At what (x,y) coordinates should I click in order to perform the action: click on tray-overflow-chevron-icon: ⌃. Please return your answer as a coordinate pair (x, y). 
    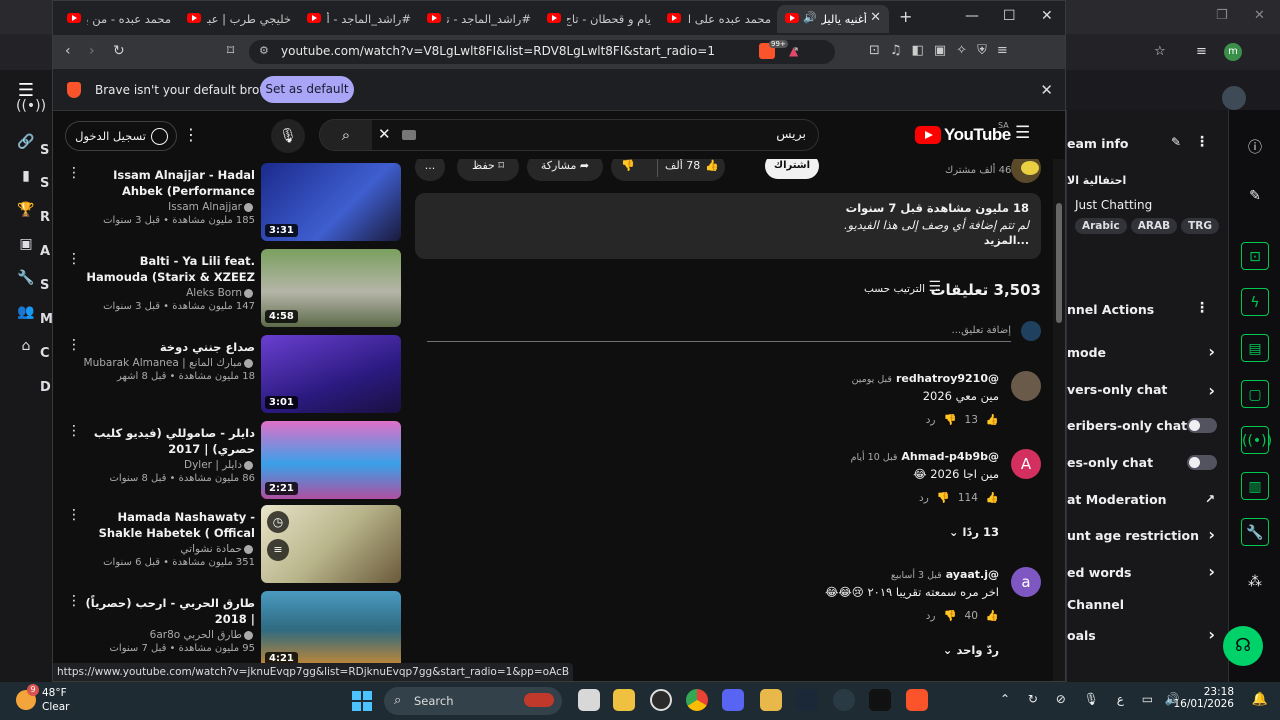
    Looking at the image, I should click on (1005, 699).